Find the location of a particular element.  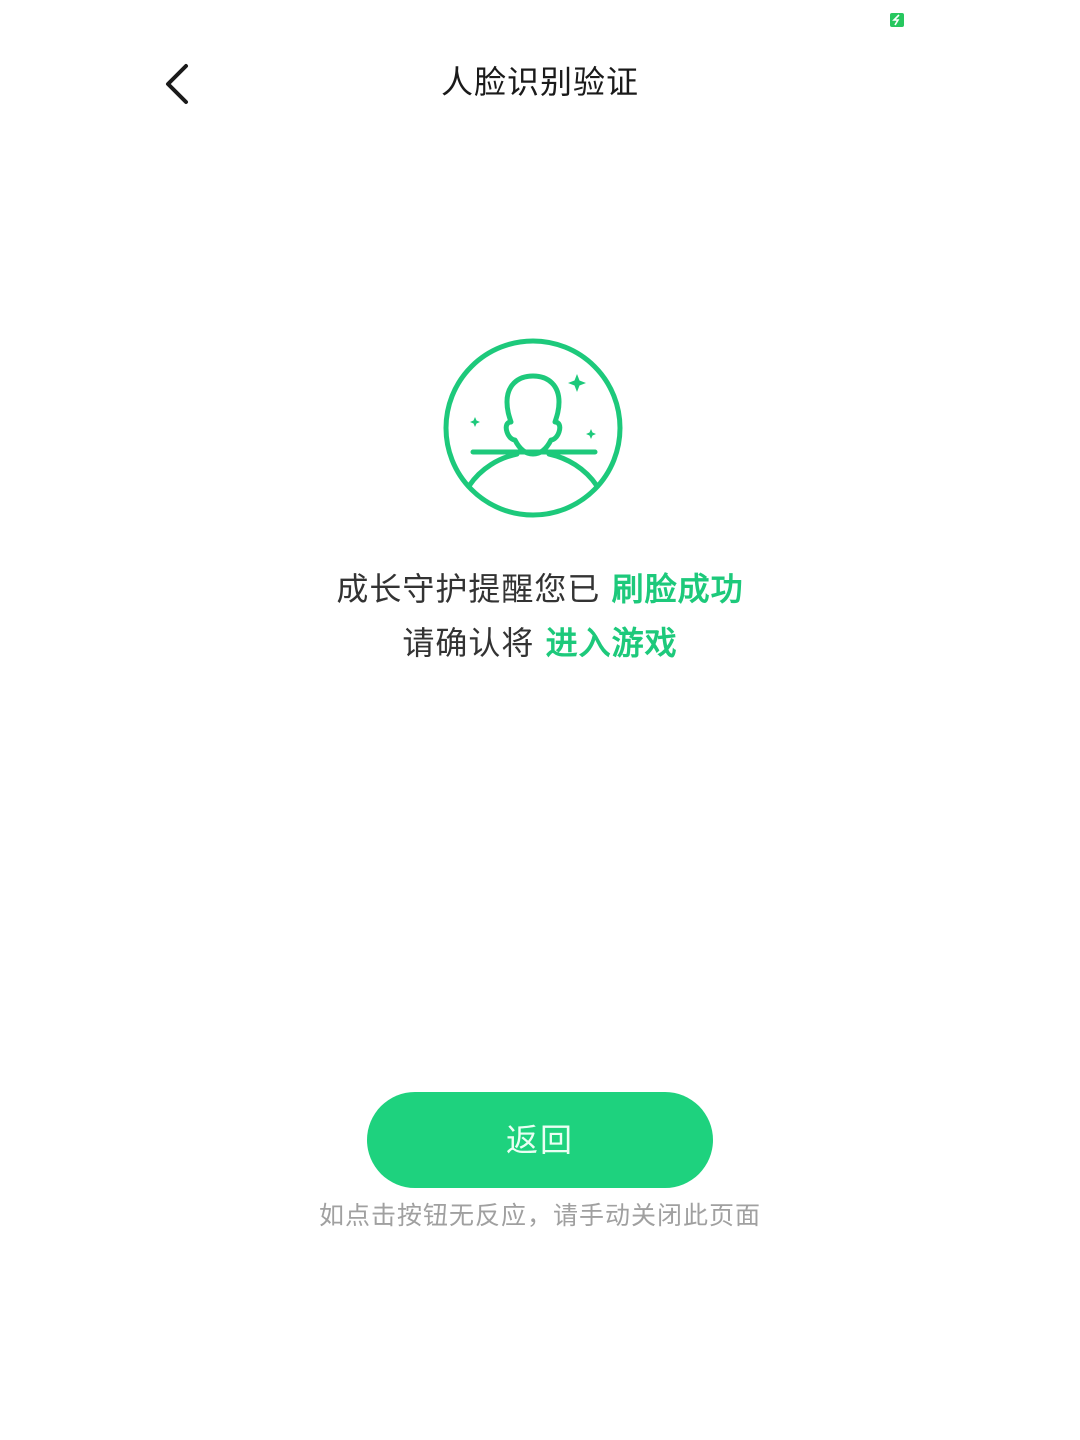

battery-charging-icon is located at coordinates (897, 20).